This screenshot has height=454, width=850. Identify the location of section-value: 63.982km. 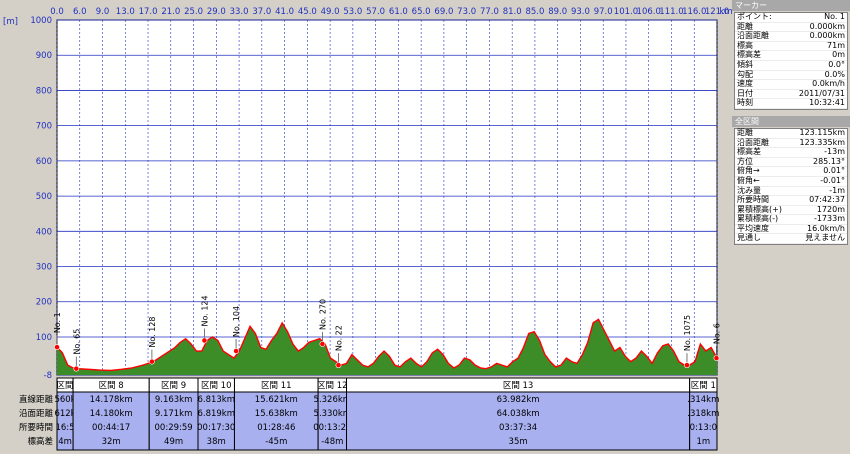
(518, 400).